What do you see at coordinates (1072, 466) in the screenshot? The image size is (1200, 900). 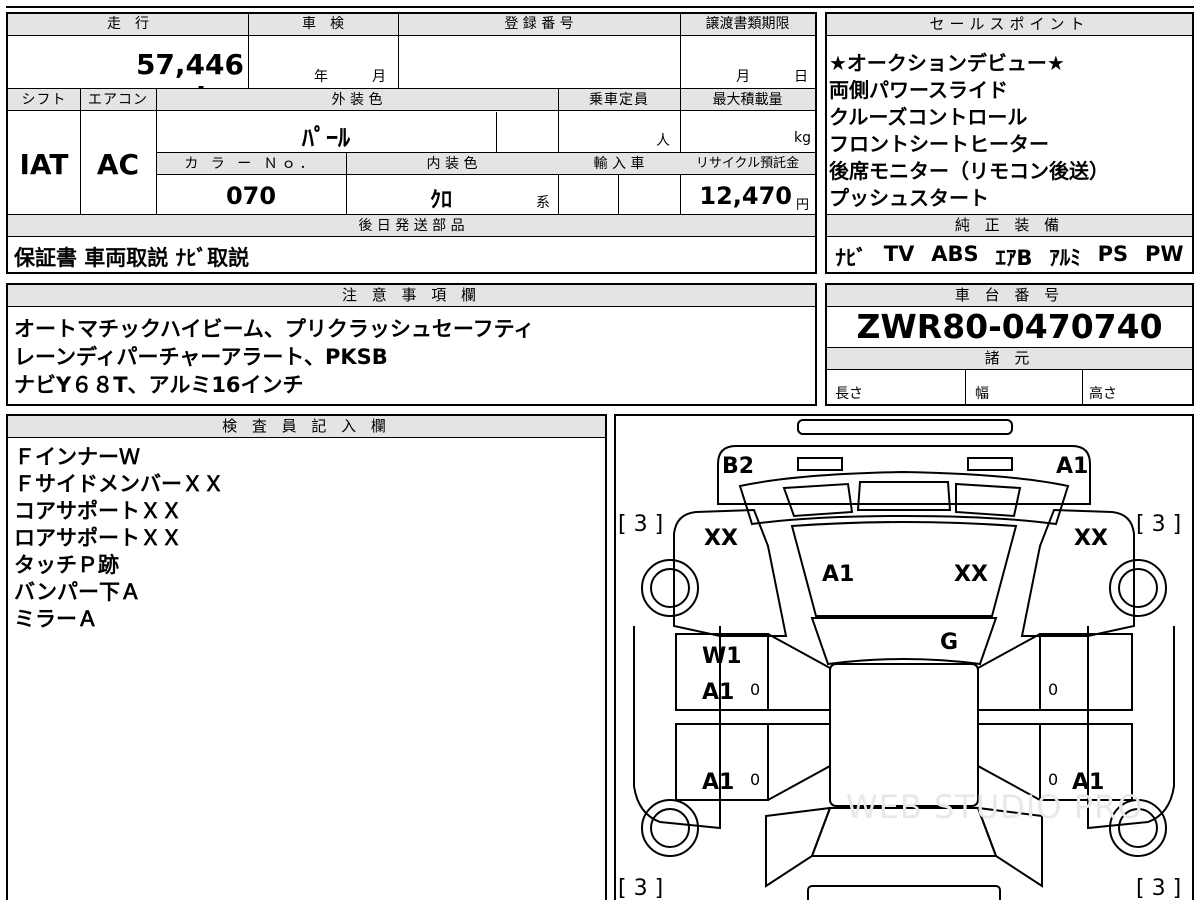 I see `dmg-a1-top: A1` at bounding box center [1072, 466].